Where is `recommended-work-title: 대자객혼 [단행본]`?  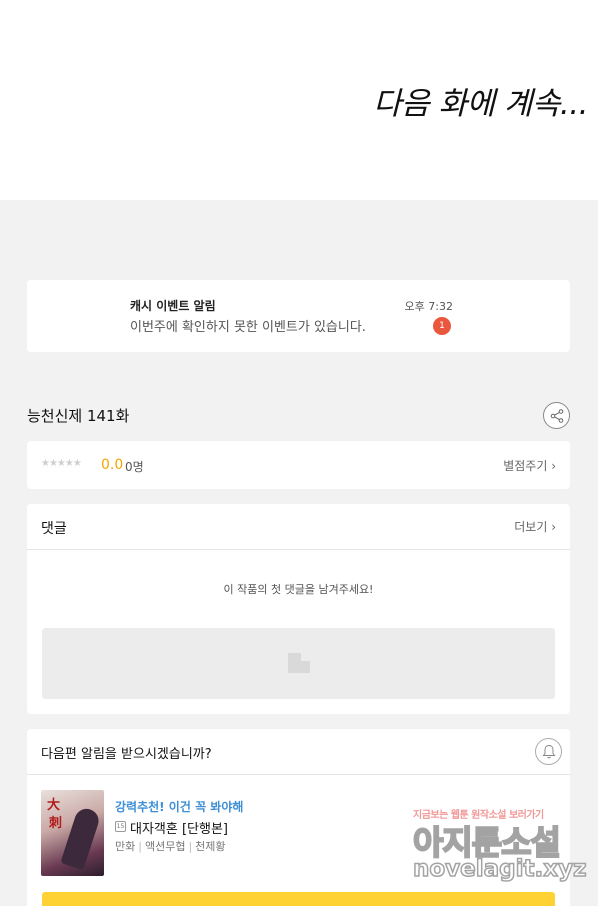 recommended-work-title: 대자객혼 [단행본] is located at coordinates (179, 827).